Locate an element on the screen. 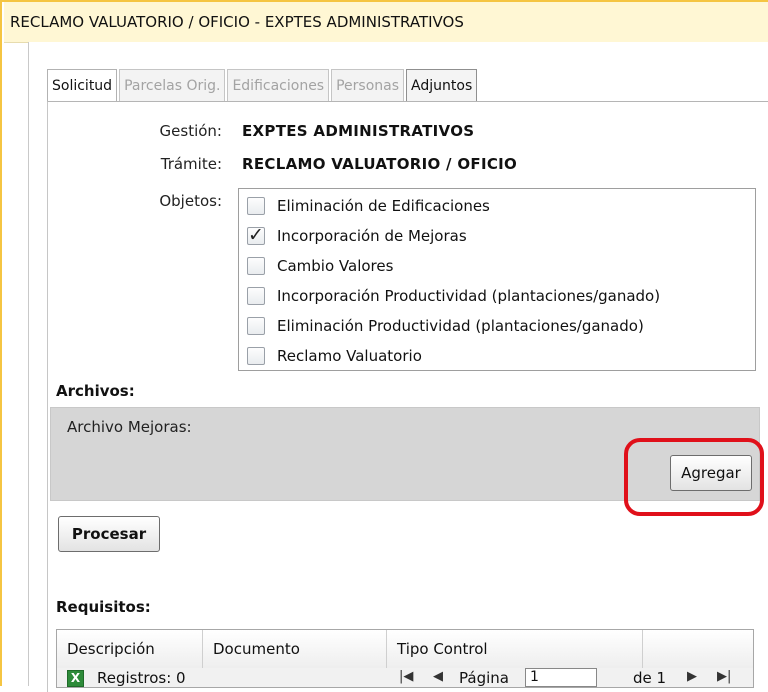 Image resolution: width=768 pixels, height=692 pixels. objeto-item: ✓ Incorporación de Mejoras is located at coordinates (357, 236).